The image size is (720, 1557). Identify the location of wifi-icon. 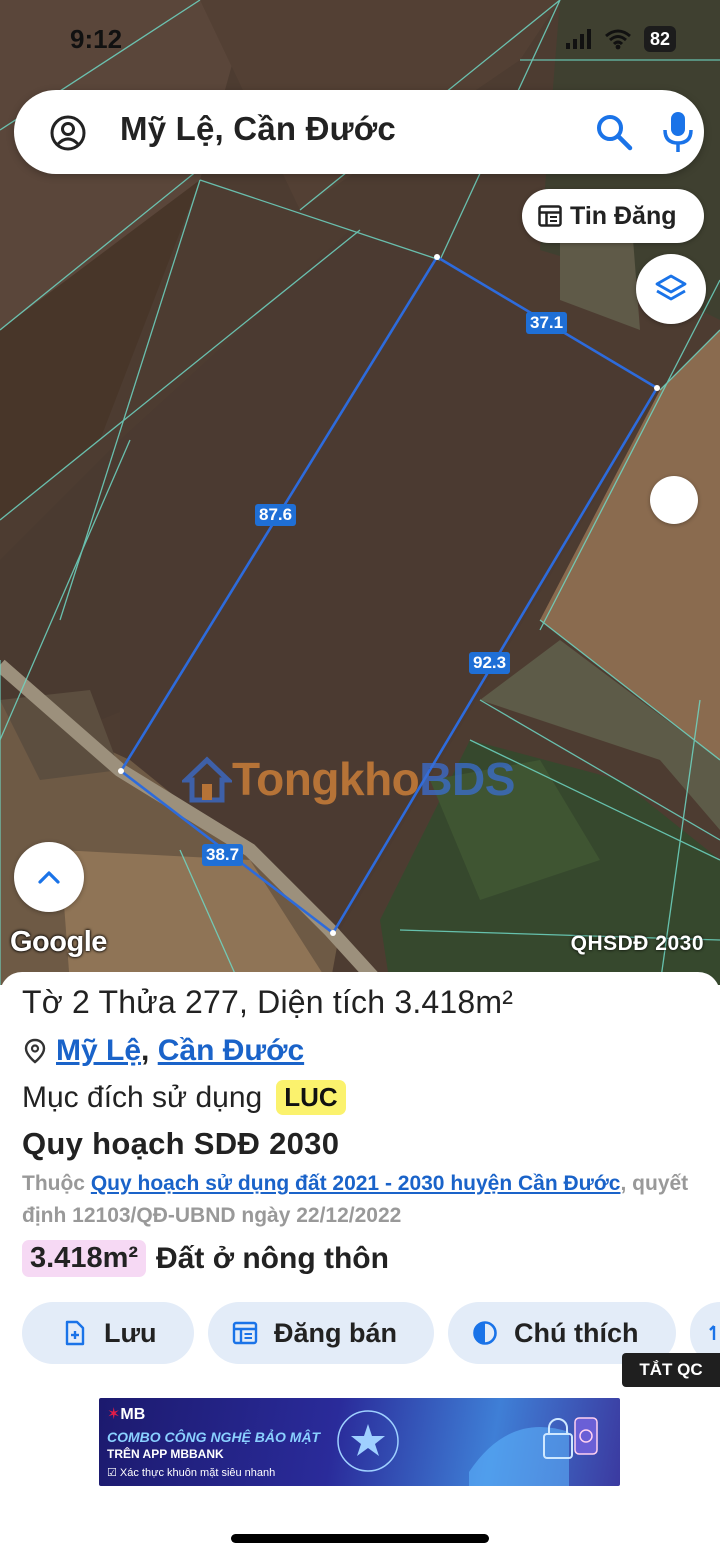
(618, 39).